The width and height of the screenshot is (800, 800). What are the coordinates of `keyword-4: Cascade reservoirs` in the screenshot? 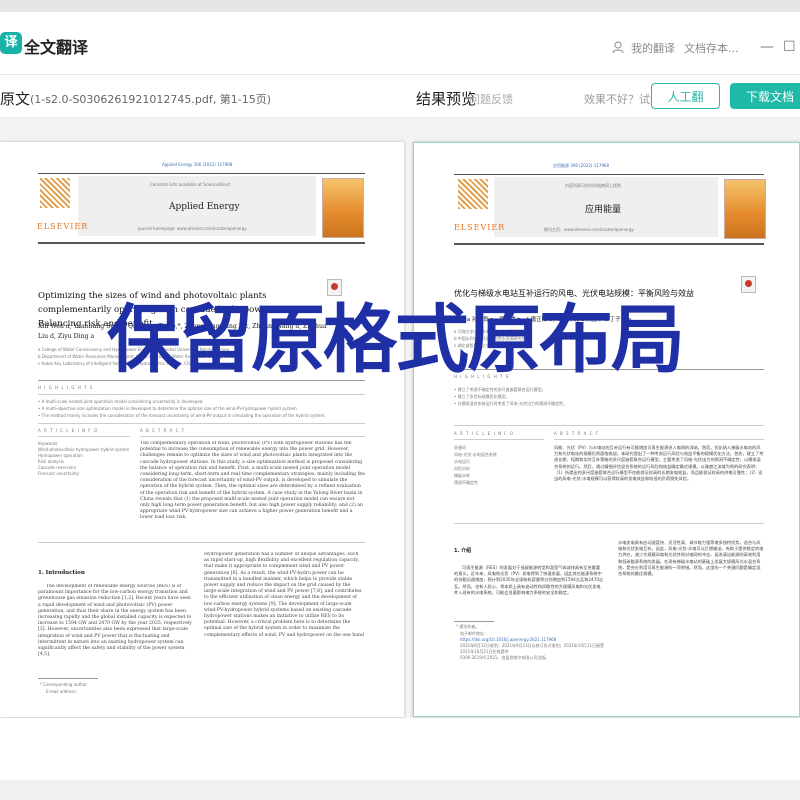 It's located at (57, 467).